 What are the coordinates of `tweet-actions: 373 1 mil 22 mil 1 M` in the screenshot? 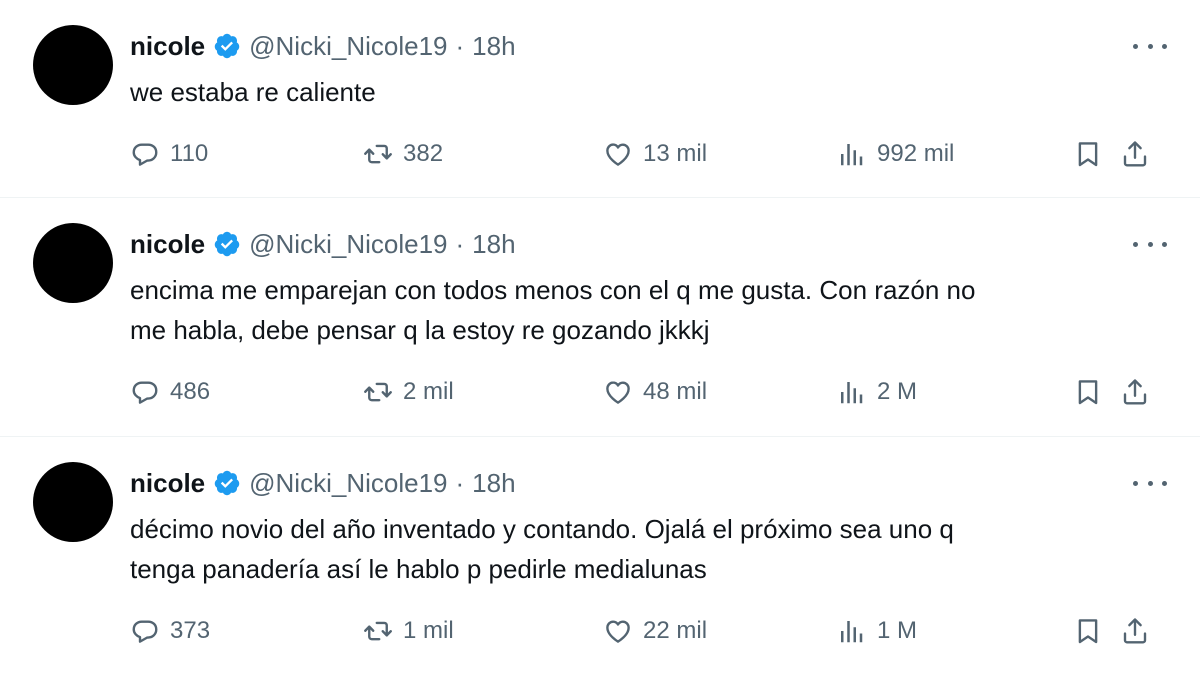 It's located at (650, 631).